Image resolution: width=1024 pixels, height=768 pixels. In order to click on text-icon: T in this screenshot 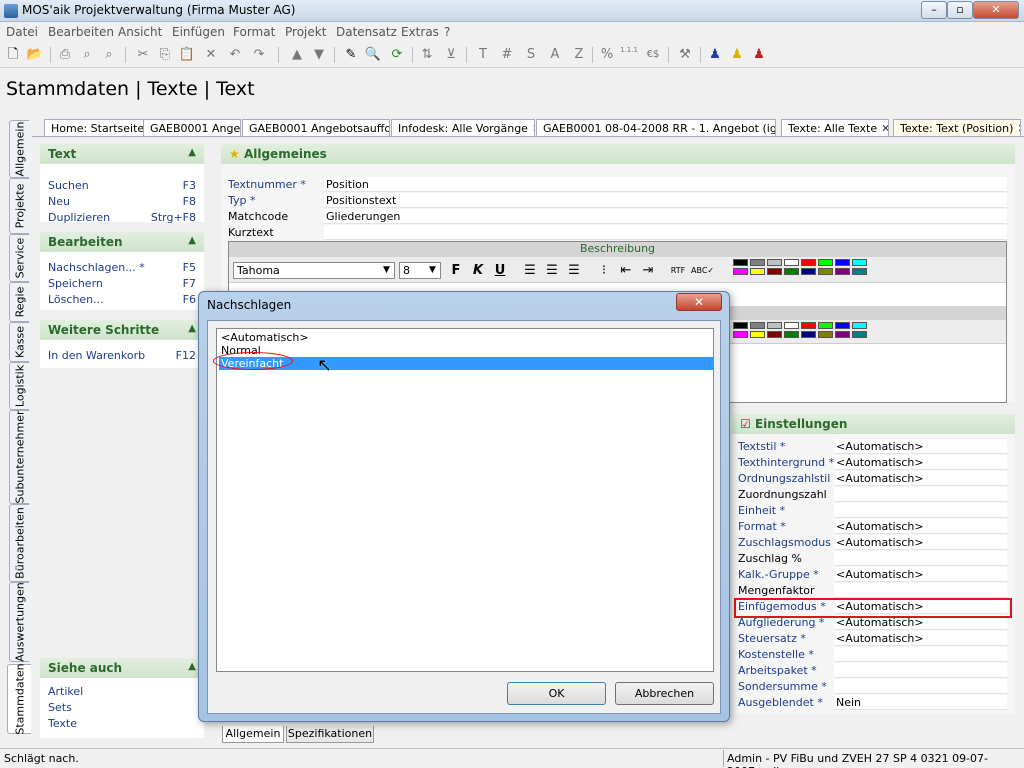, I will do `click(483, 55)`.